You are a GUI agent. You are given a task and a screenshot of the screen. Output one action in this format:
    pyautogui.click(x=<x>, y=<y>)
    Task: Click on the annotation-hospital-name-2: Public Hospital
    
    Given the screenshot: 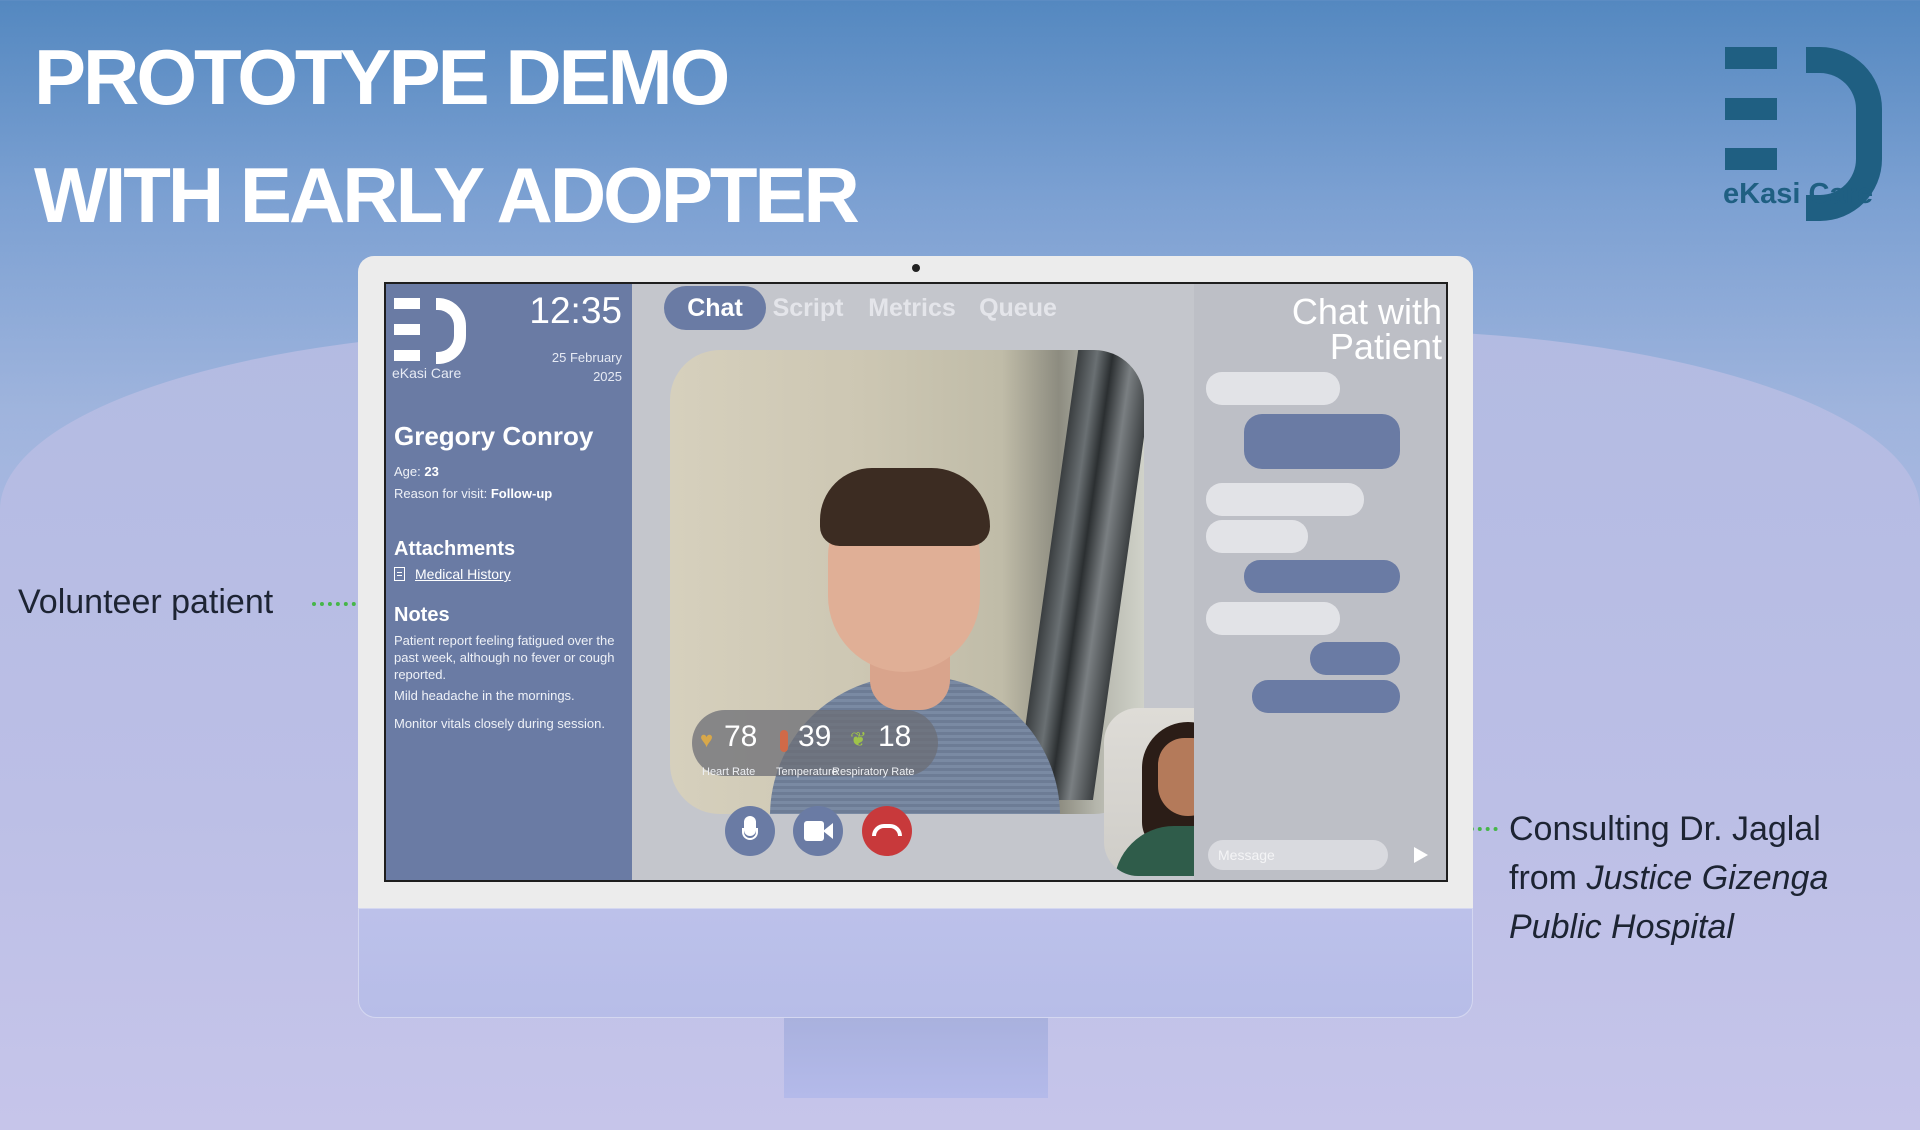 What is the action you would take?
    pyautogui.click(x=1621, y=927)
    